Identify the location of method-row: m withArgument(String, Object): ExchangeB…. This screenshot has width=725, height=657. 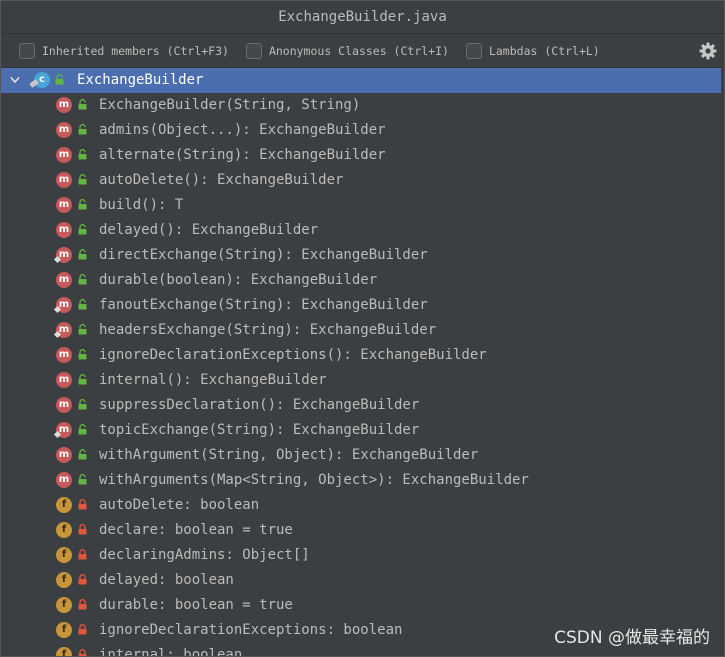
(362, 455).